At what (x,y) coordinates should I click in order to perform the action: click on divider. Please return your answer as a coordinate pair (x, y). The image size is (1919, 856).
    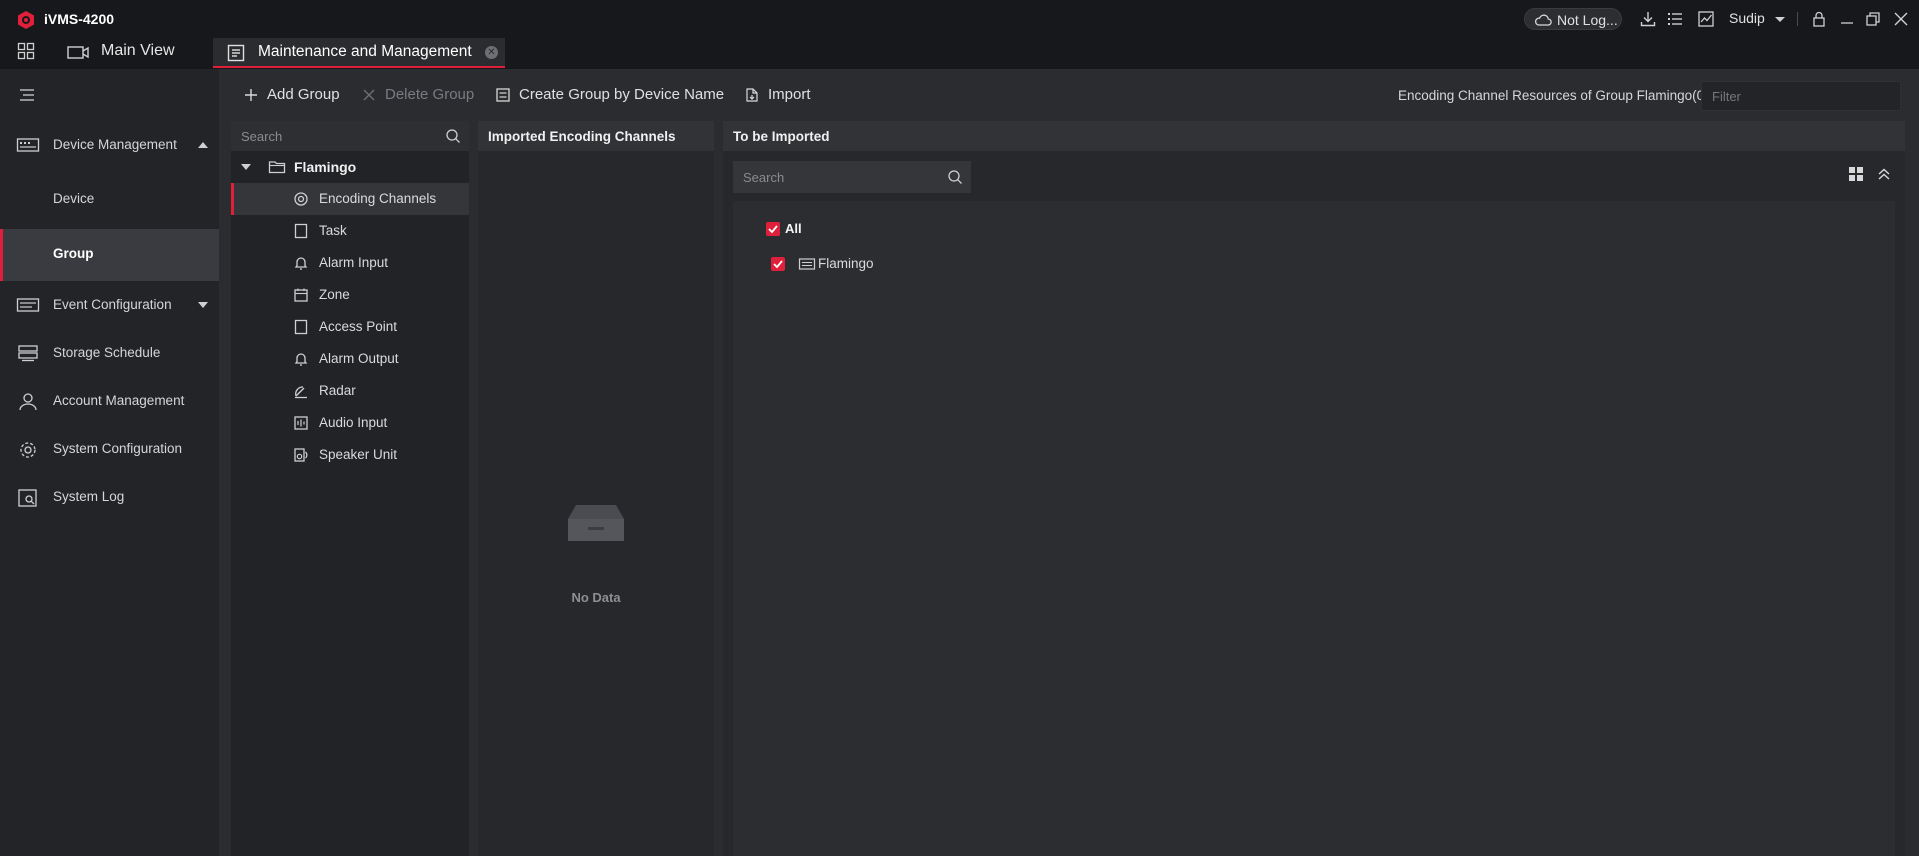
    Looking at the image, I should click on (1797, 19).